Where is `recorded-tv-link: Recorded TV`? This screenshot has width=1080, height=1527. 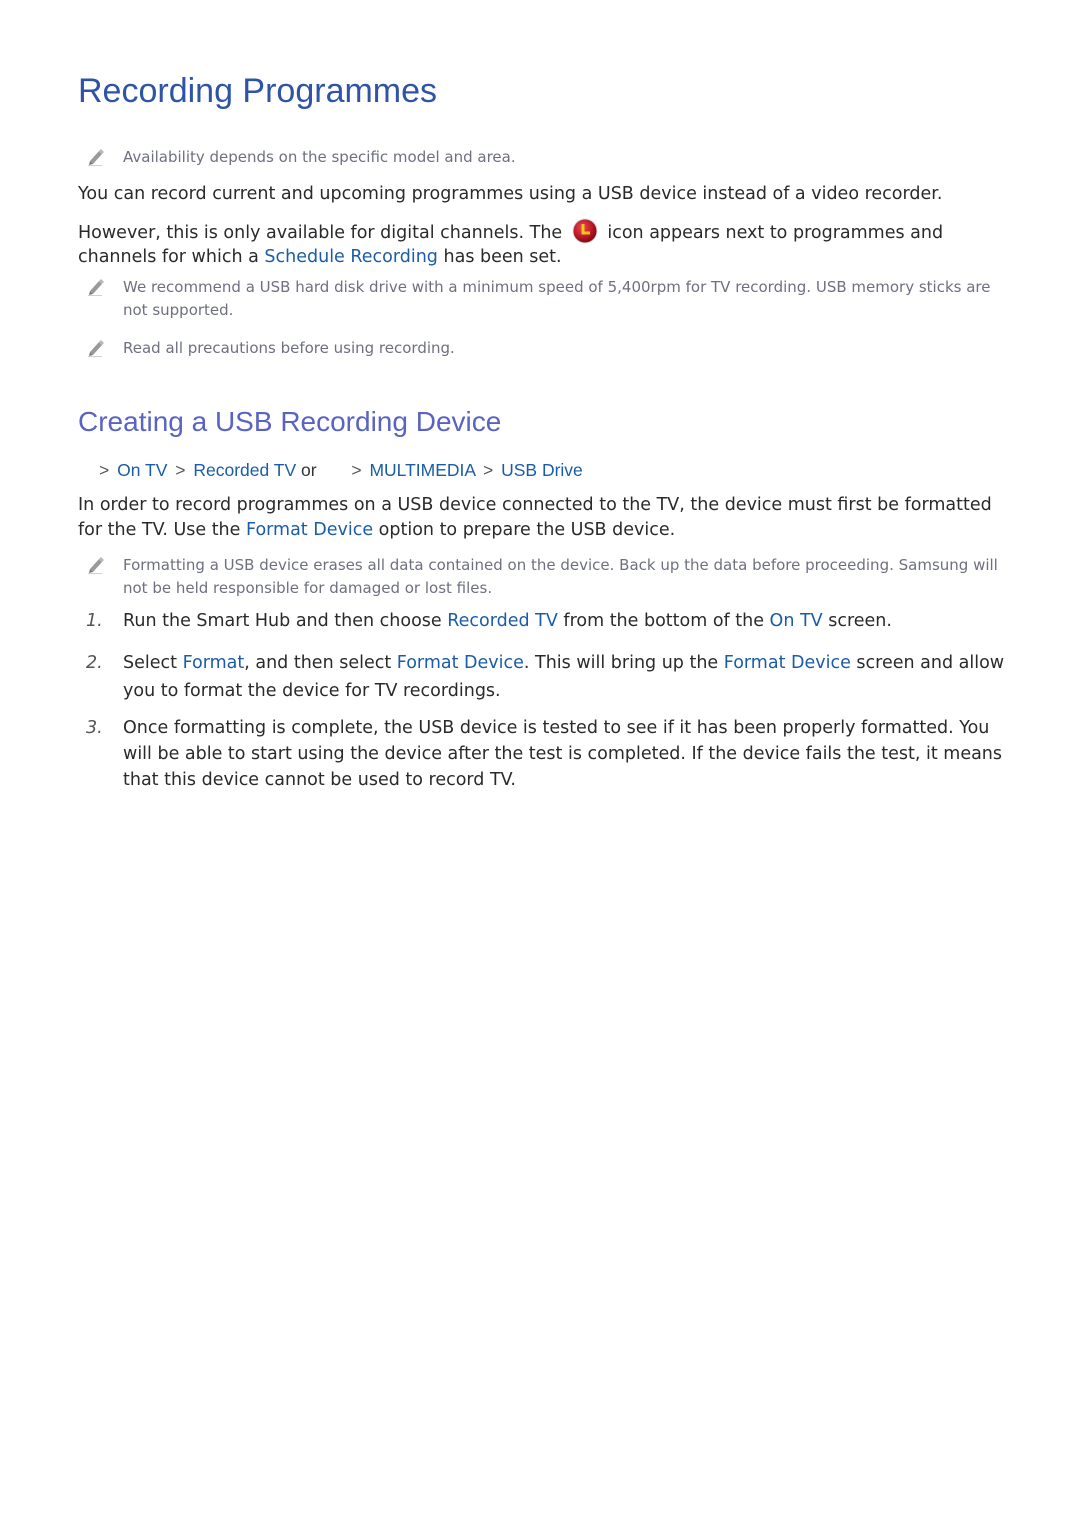 recorded-tv-link: Recorded TV is located at coordinates (502, 621).